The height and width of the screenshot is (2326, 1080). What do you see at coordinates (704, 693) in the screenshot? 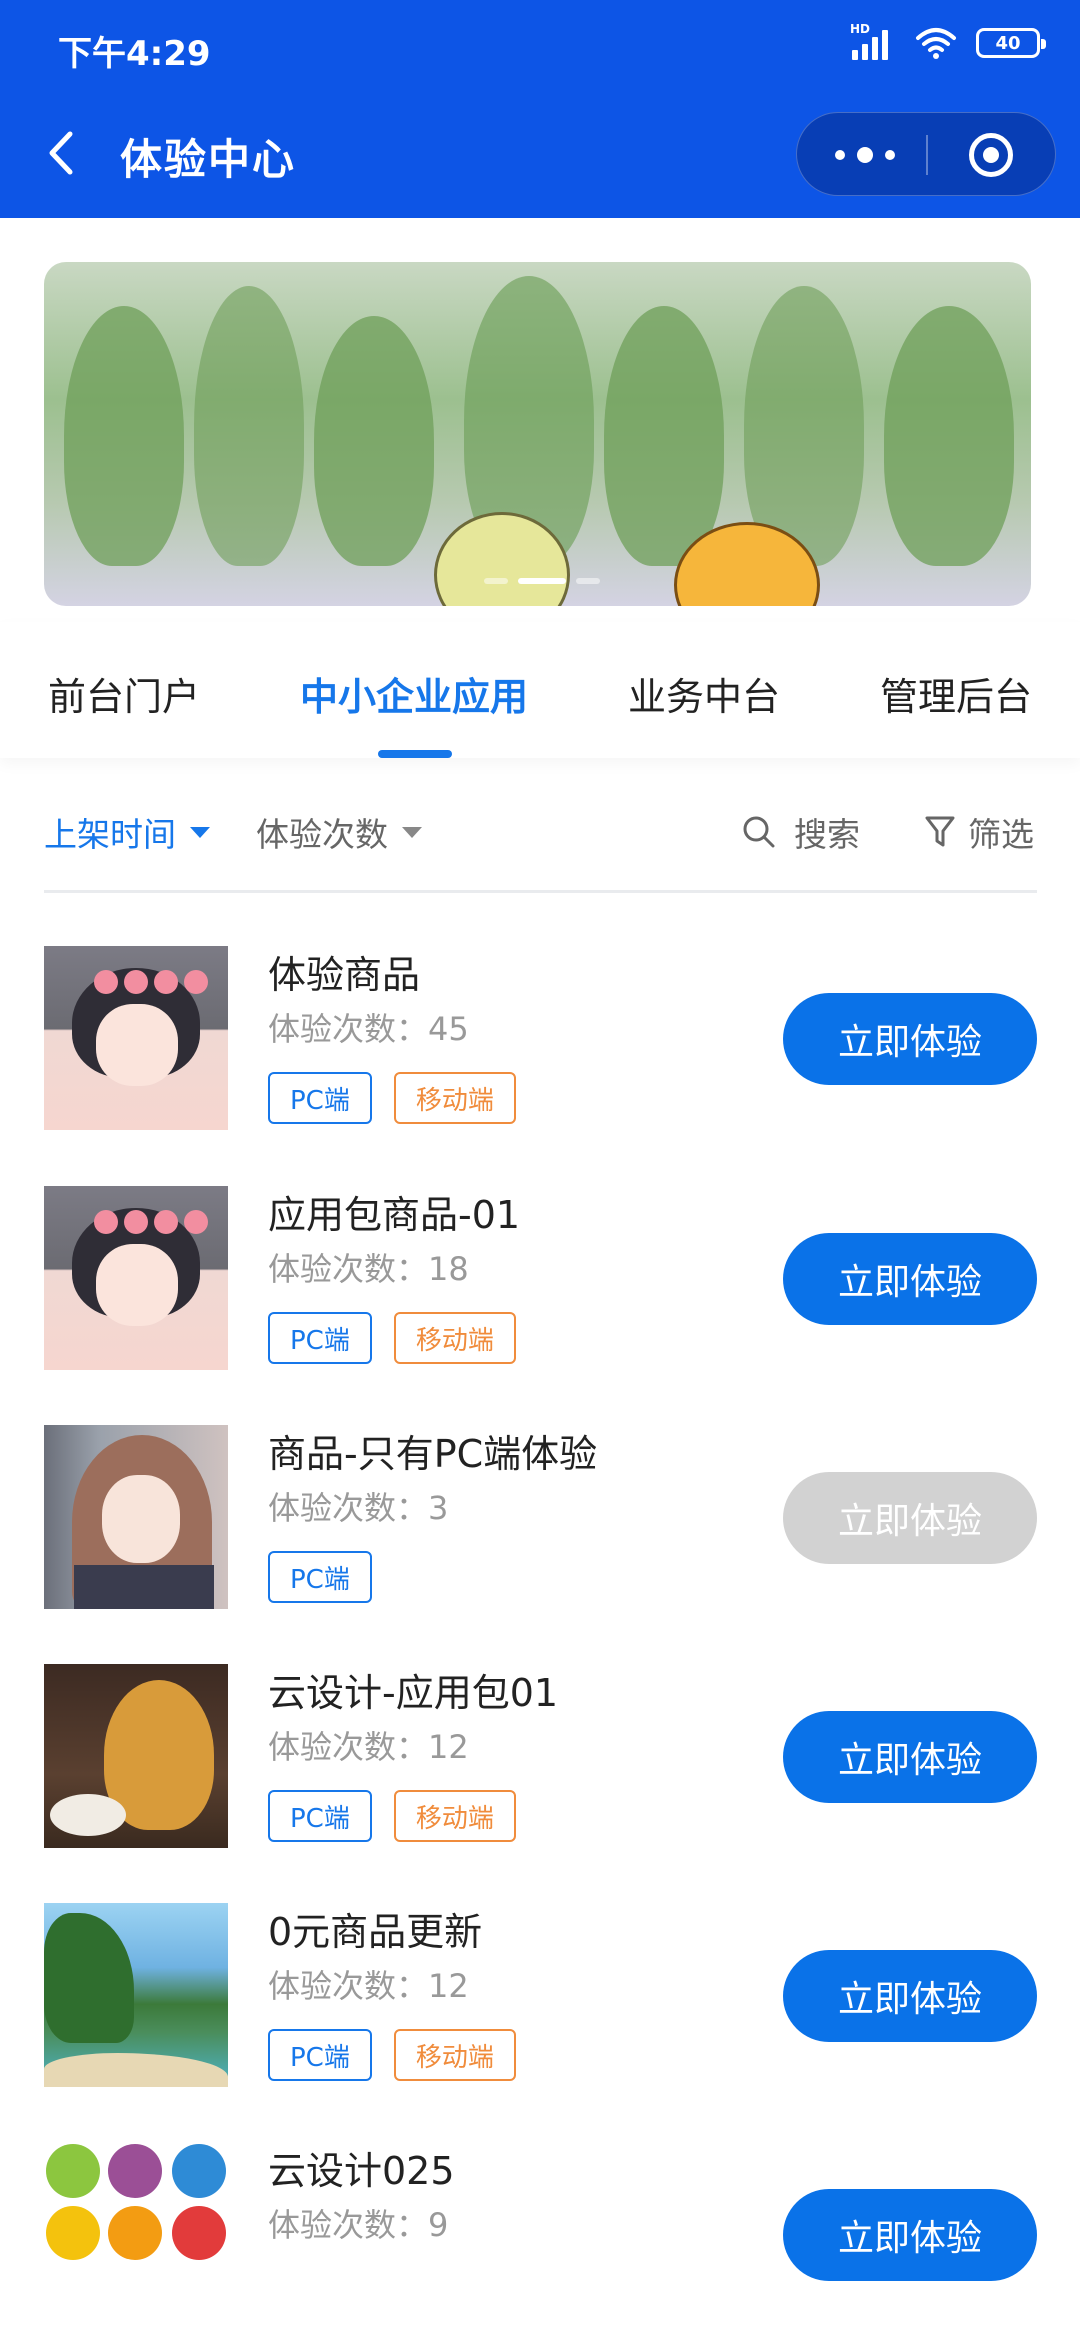
I see `tab-business-middle: 业务中台` at bounding box center [704, 693].